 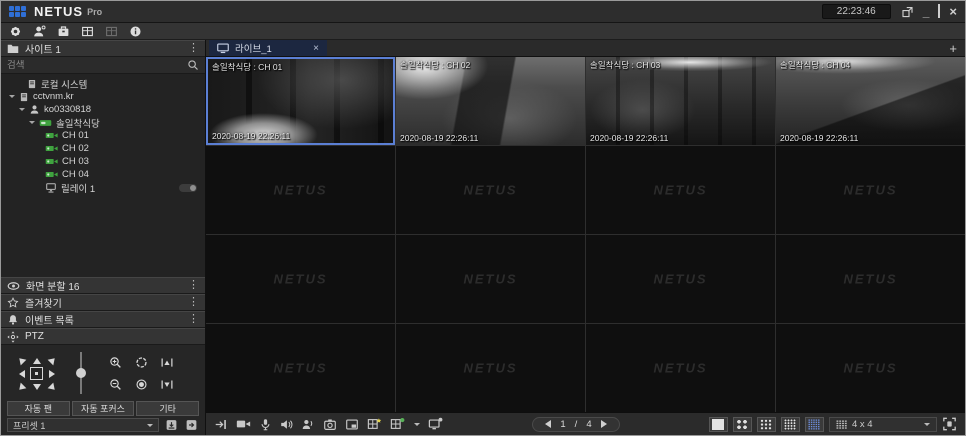 I want to click on save-layout-icon, so click(x=374, y=424).